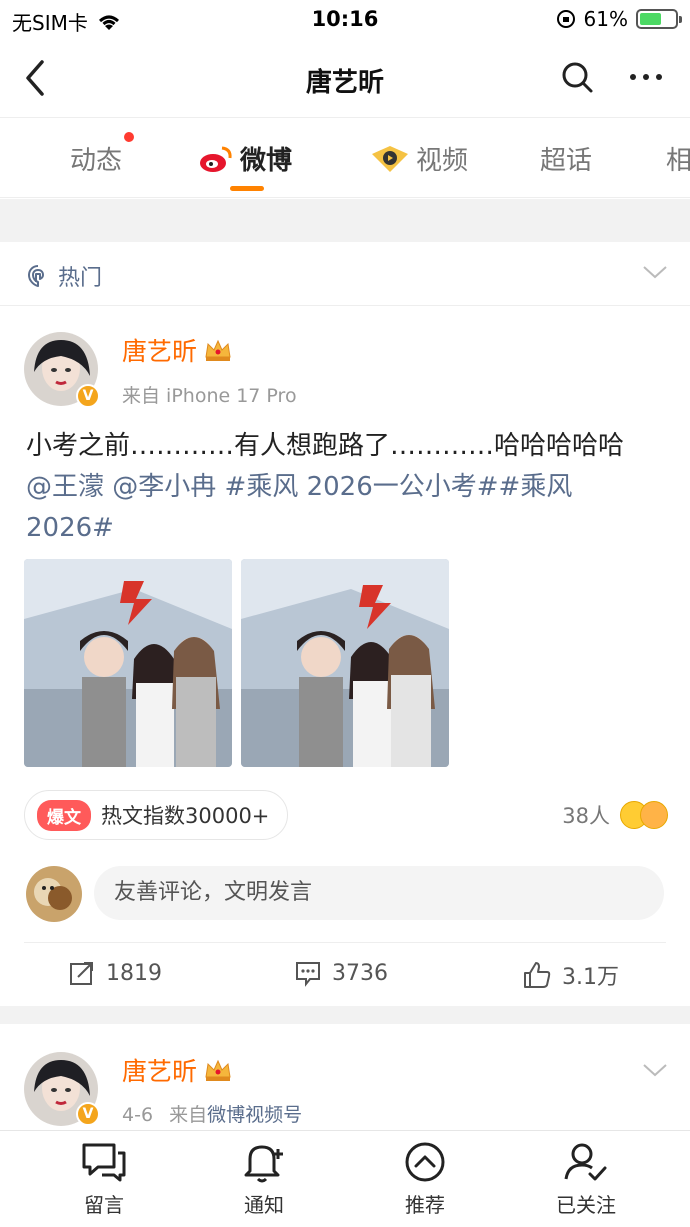 The width and height of the screenshot is (690, 1227). What do you see at coordinates (390, 158) in the screenshot?
I see `video-icon` at bounding box center [390, 158].